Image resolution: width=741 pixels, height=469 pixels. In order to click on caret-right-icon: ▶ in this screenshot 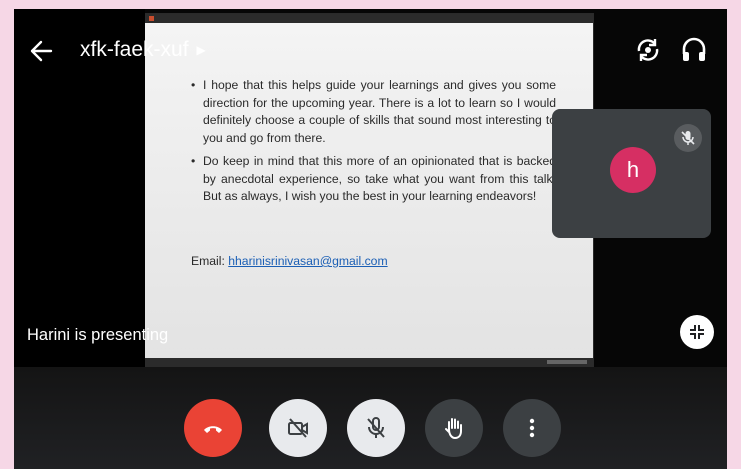, I will do `click(201, 50)`.